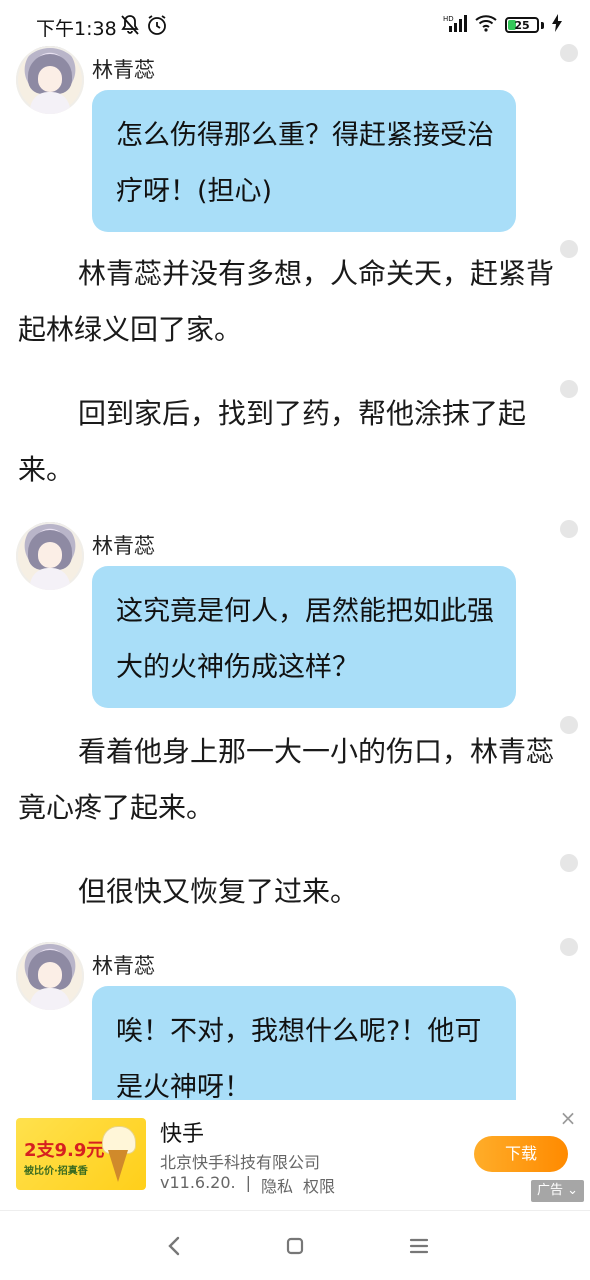 The image size is (590, 1280). I want to click on paragraph: 林青蕊并没有多想，人命关天，赶紧背起林绿义回了家。, so click(286, 301).